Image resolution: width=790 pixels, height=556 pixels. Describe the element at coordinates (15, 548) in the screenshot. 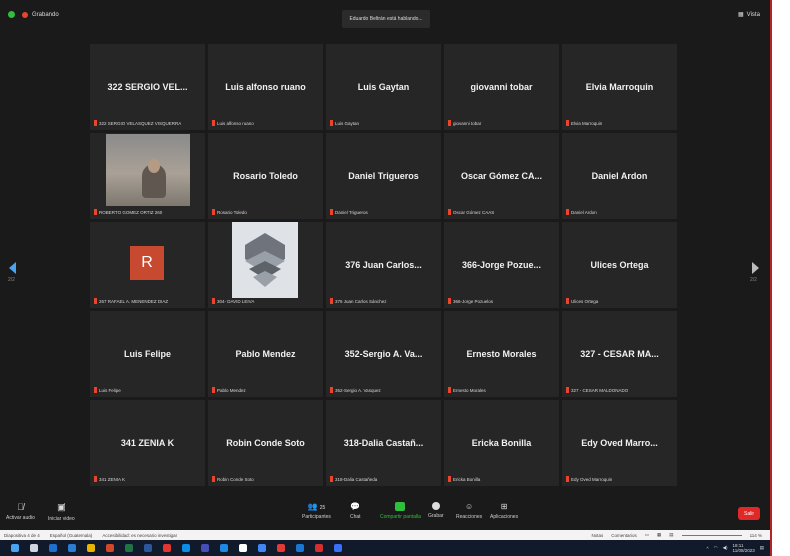

I see `windows-start-icon` at that location.